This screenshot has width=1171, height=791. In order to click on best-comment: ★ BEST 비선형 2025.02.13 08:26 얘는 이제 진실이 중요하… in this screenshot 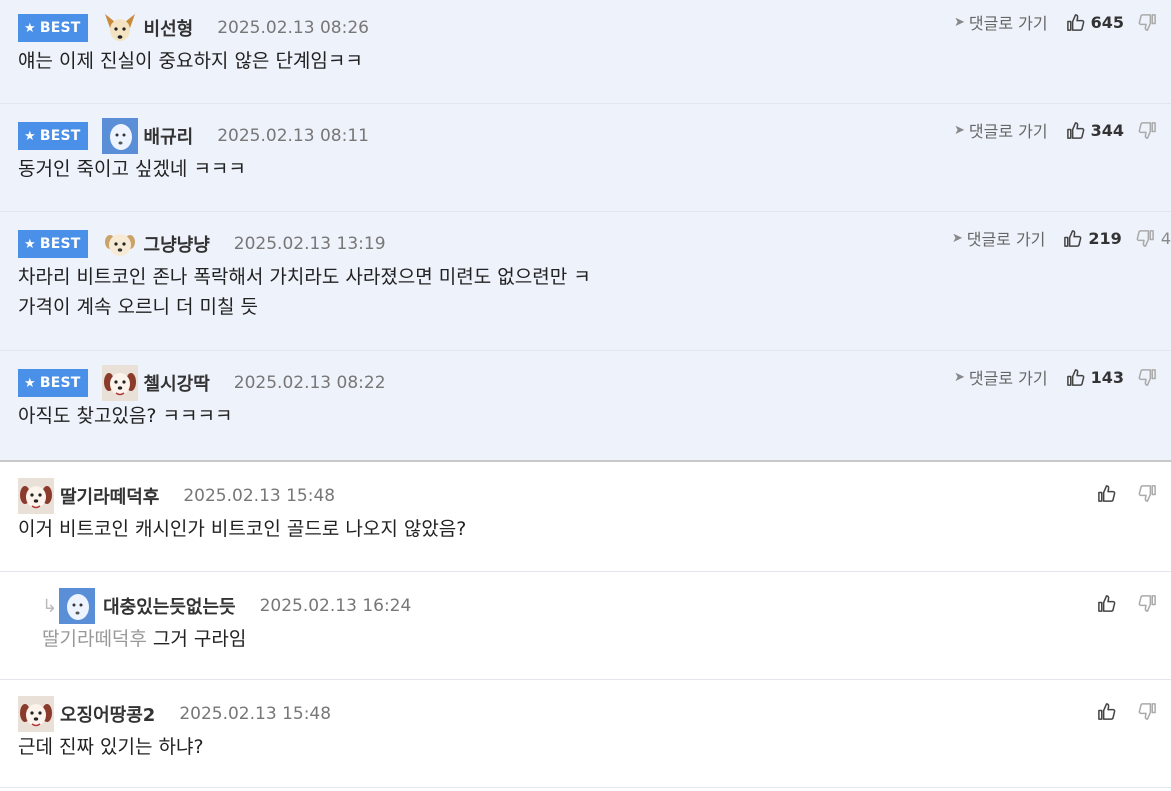, I will do `click(585, 52)`.